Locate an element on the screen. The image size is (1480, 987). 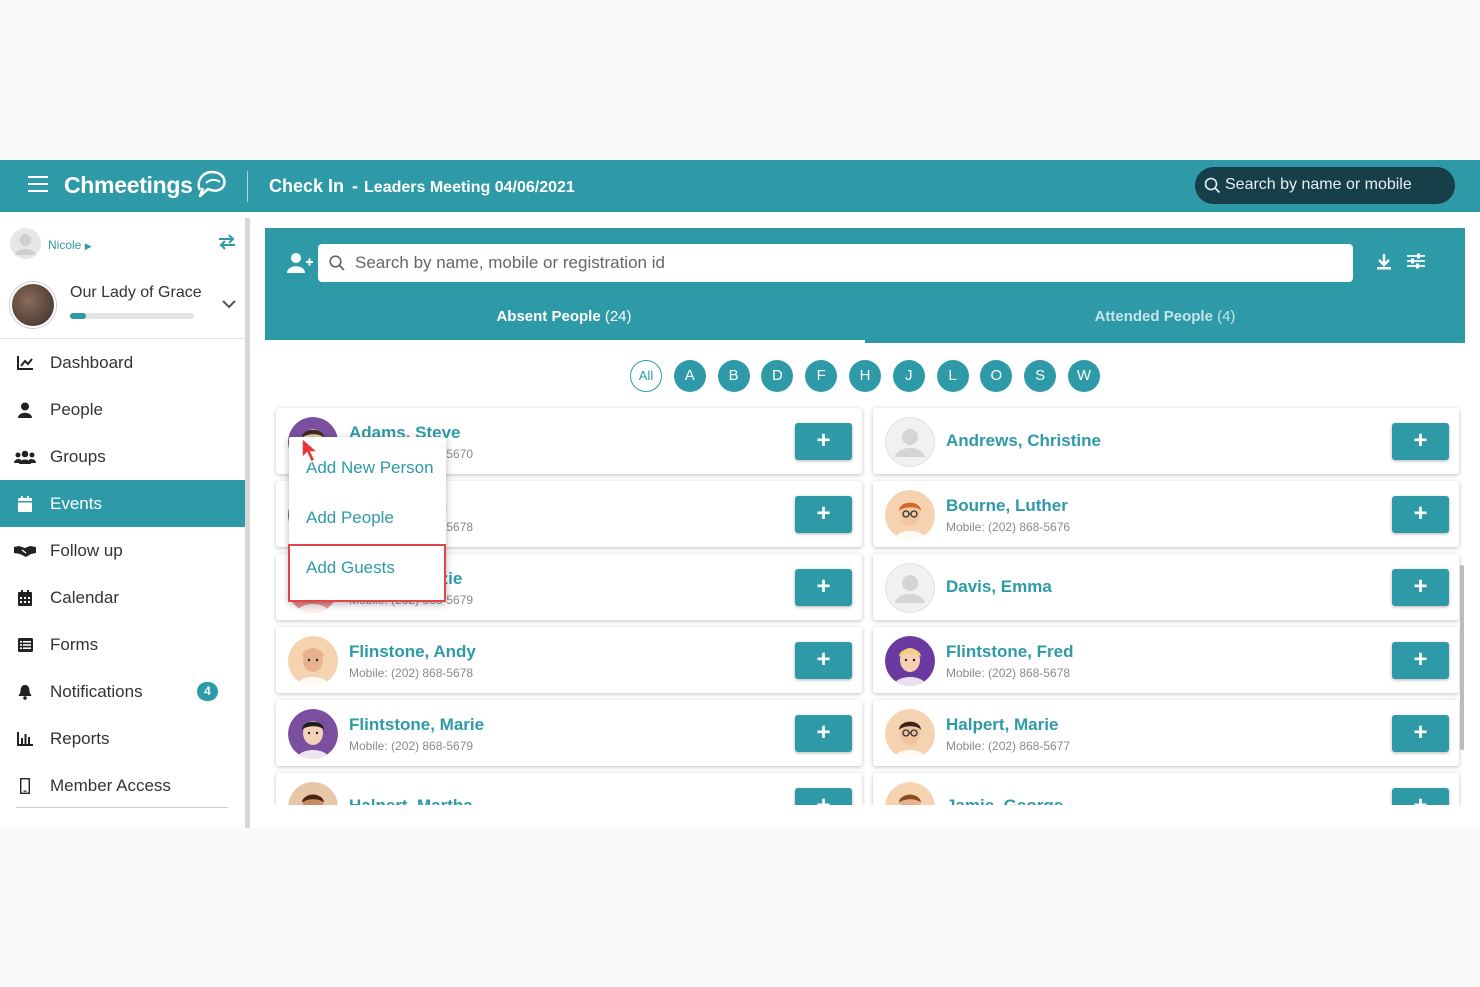
person-card: Flintstone, Marie Mobile: (202) 868-5679 + is located at coordinates (569, 733).